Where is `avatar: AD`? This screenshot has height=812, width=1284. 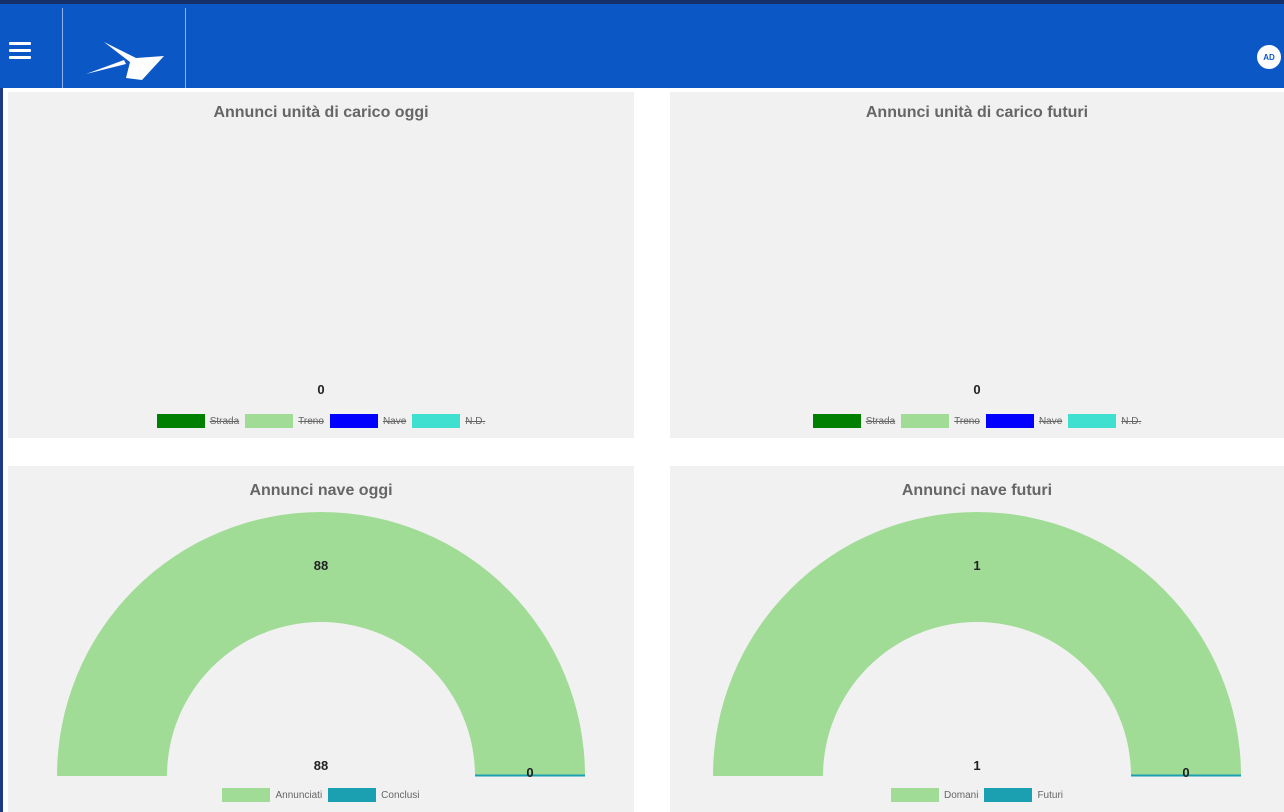 avatar: AD is located at coordinates (1269, 57).